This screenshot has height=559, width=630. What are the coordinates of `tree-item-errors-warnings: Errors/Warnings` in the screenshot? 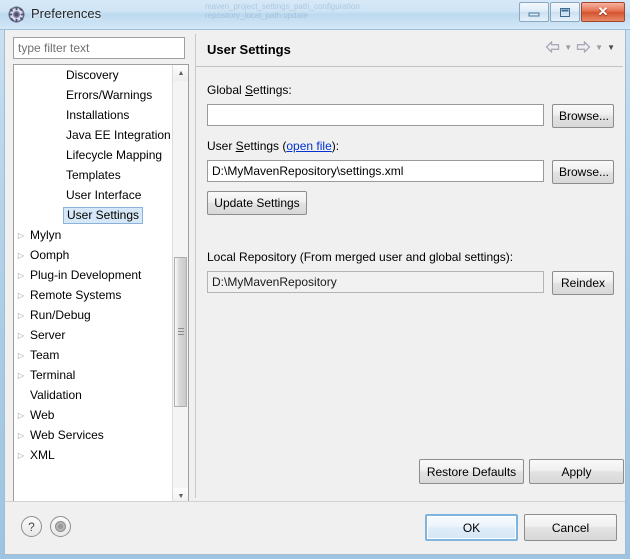 It's located at (92, 95).